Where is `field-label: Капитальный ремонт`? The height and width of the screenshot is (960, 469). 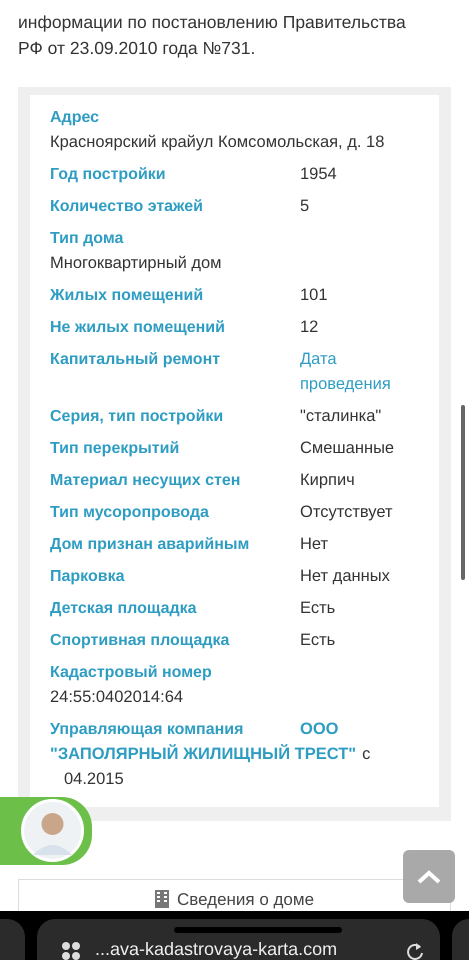
field-label: Капитальный ремонт is located at coordinates (136, 360).